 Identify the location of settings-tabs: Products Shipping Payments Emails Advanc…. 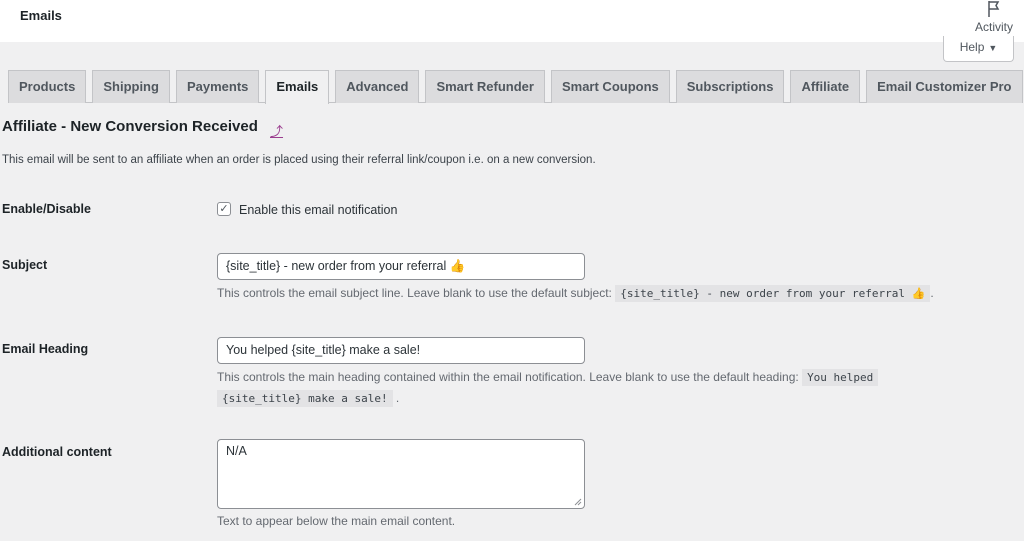
(515, 87).